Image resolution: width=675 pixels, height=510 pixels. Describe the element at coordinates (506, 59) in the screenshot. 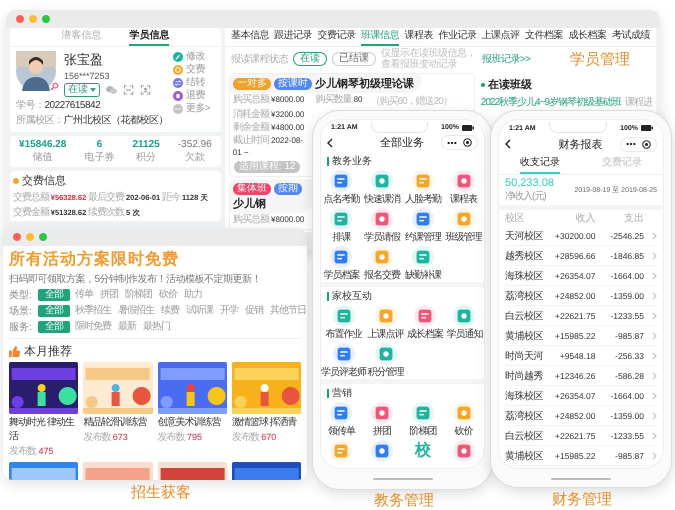

I see `records-link: 报班记录>>` at that location.